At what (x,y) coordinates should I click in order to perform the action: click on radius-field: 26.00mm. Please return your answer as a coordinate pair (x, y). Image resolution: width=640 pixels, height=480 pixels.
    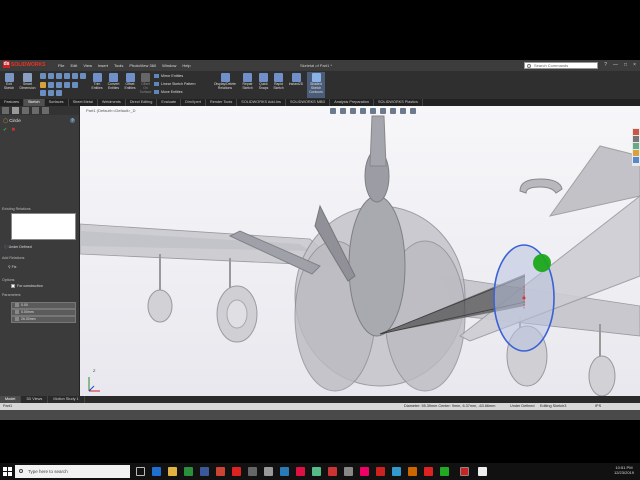
    Looking at the image, I should click on (43, 319).